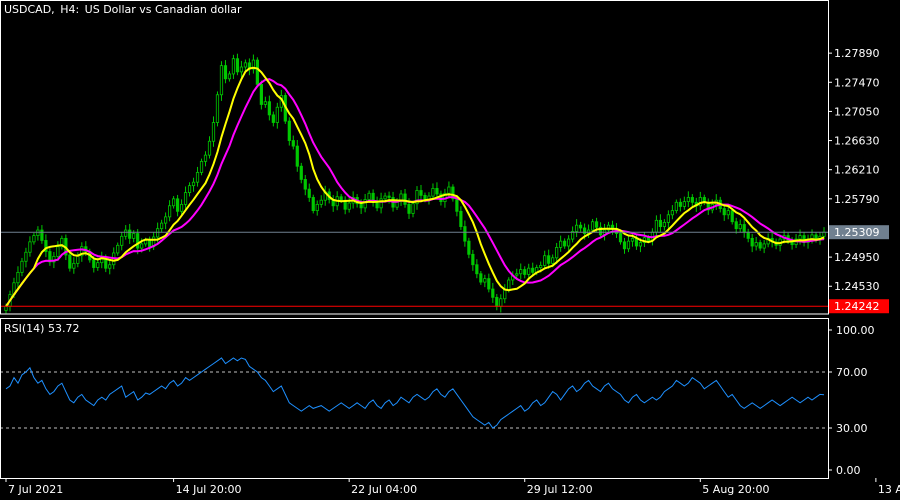 This screenshot has height=500, width=900. What do you see at coordinates (857, 257) in the screenshot?
I see `price-tick-label: 1.24950` at bounding box center [857, 257].